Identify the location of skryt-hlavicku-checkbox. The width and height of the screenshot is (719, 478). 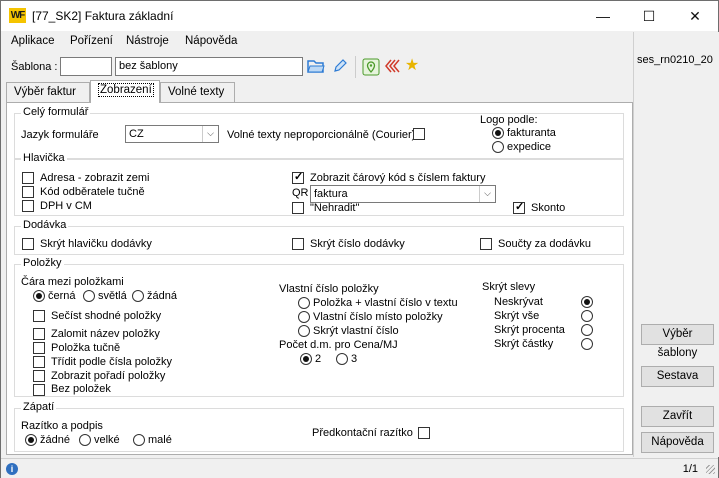
(28, 244).